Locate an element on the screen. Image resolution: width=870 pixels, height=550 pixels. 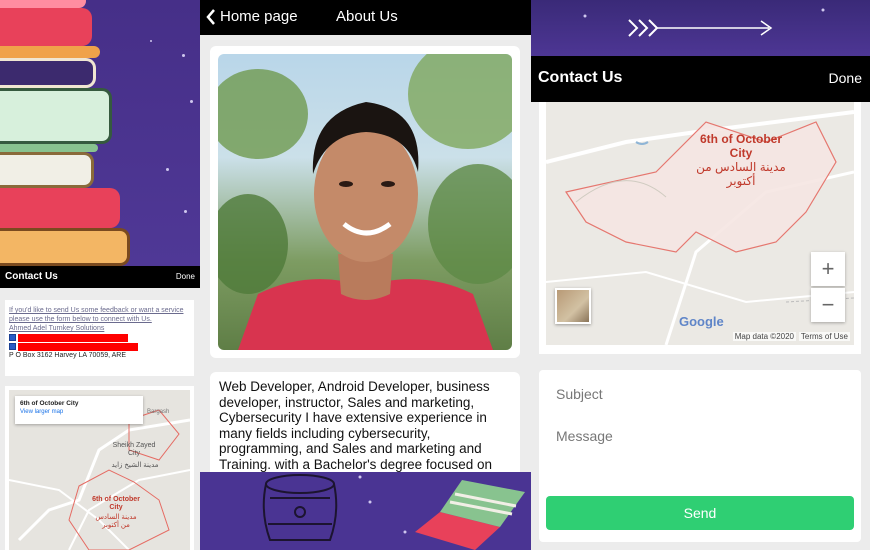
popup-title: 6th of October City is located at coordinates (49, 403).